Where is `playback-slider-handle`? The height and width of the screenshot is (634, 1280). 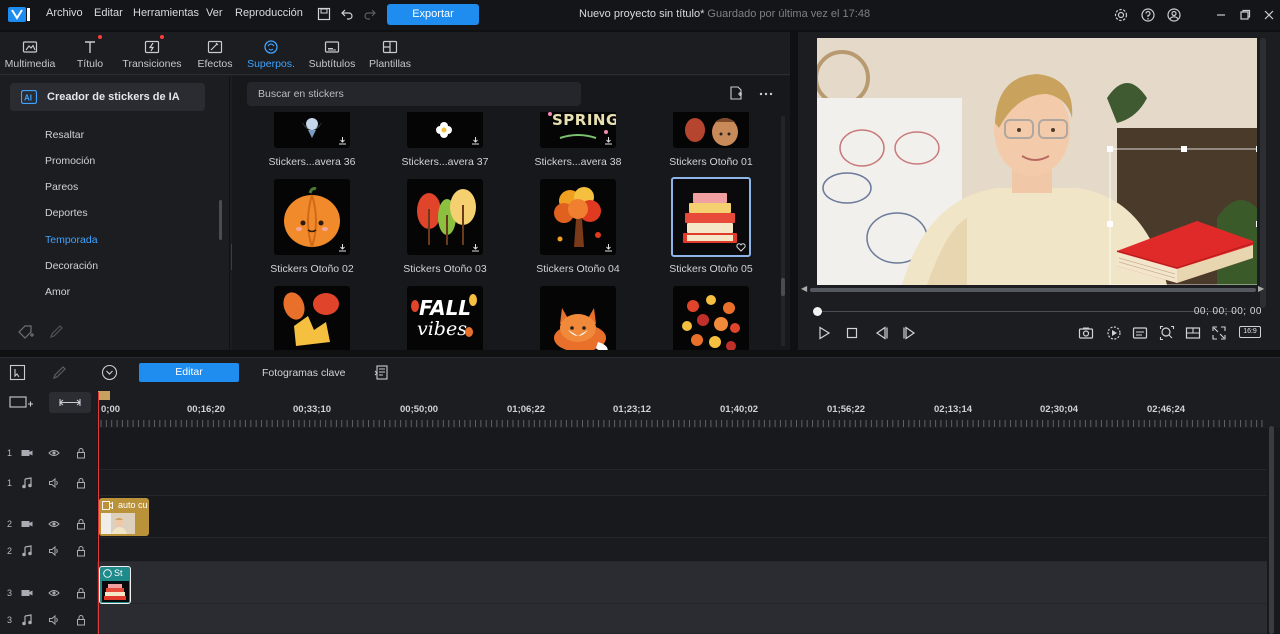
playback-slider-handle is located at coordinates (817, 311).